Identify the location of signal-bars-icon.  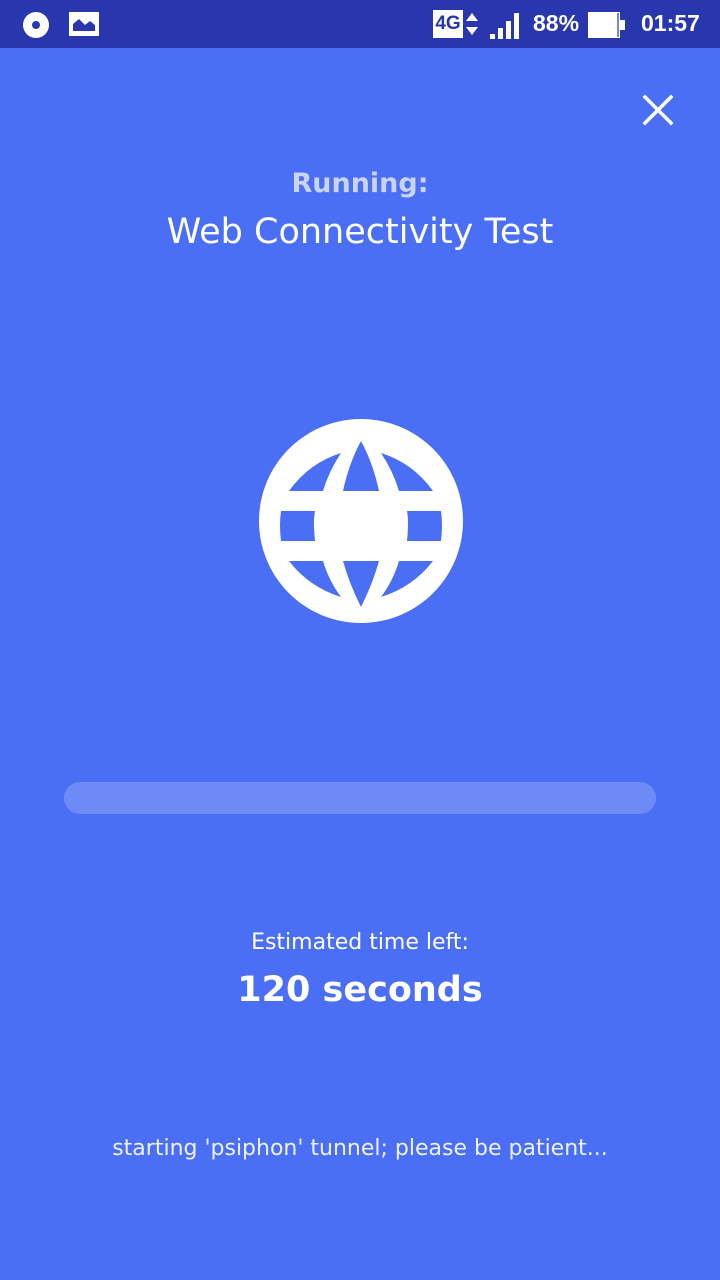
(506, 27).